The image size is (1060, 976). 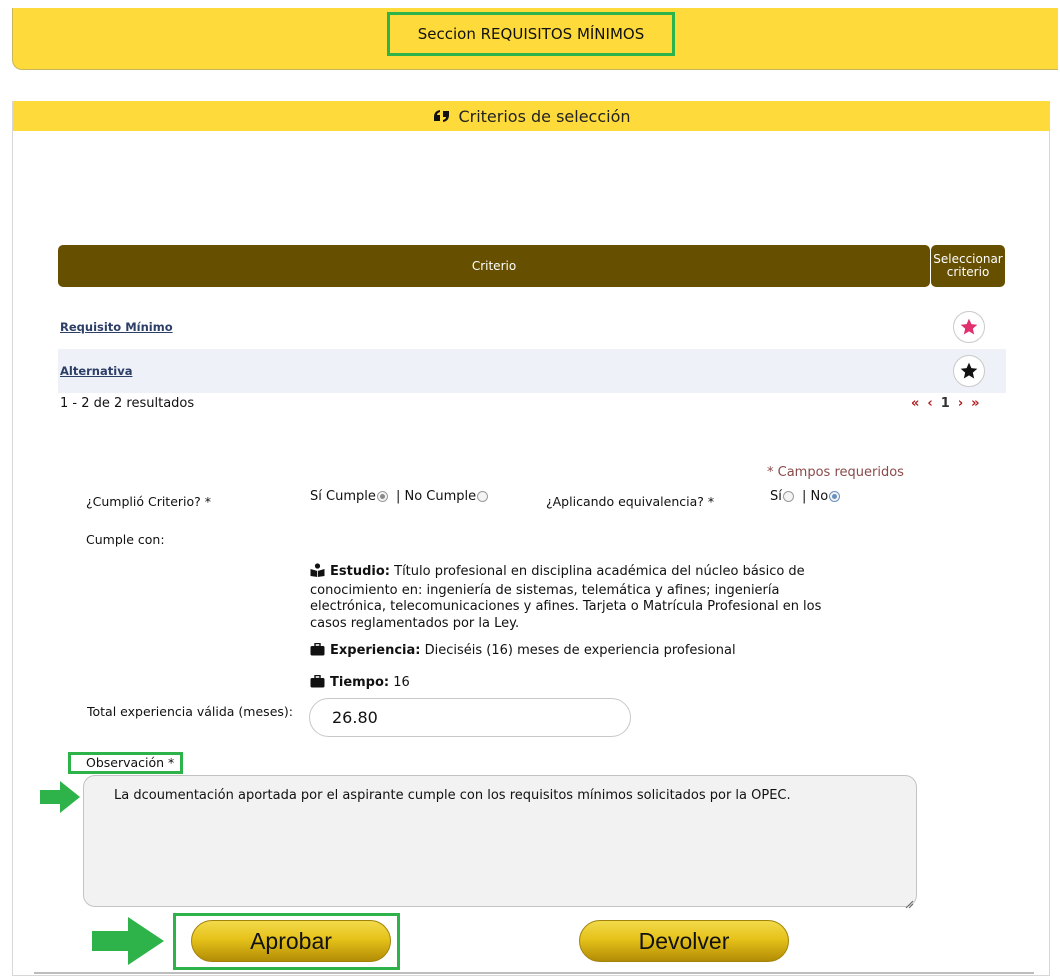 What do you see at coordinates (819, 496) in the screenshot?
I see `no-label: No` at bounding box center [819, 496].